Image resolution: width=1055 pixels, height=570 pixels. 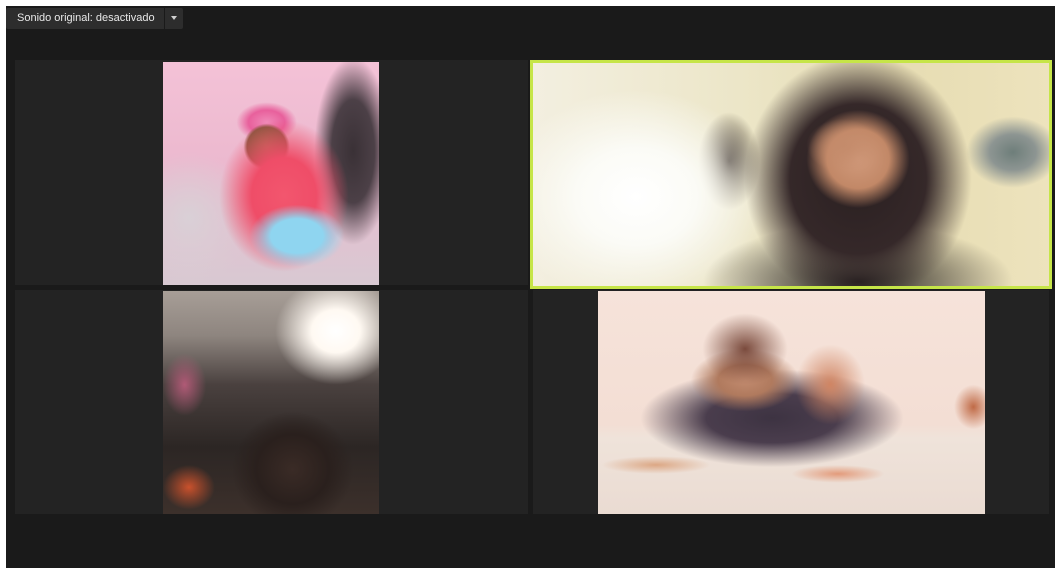 I want to click on original-sound-button: Sonido original: desactivado, so click(x=85, y=18).